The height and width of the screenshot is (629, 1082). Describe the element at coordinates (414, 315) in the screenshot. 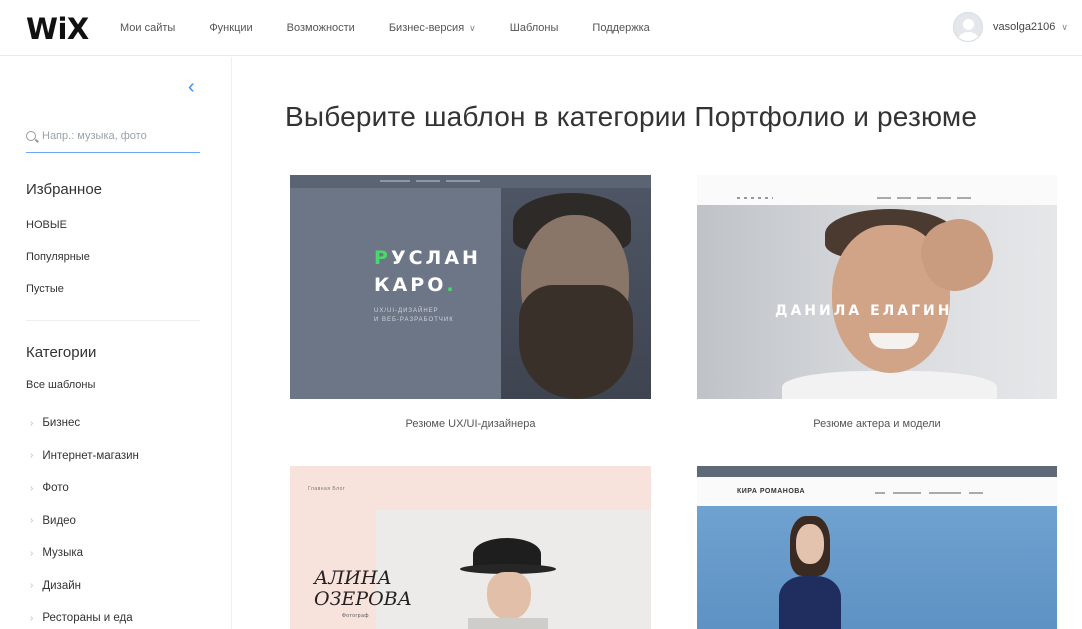

I see `thumb-subtitle: UX/UI-ДИЗАЙНЕР И ВЕБ-РАЗРАБОТЧИК` at that location.